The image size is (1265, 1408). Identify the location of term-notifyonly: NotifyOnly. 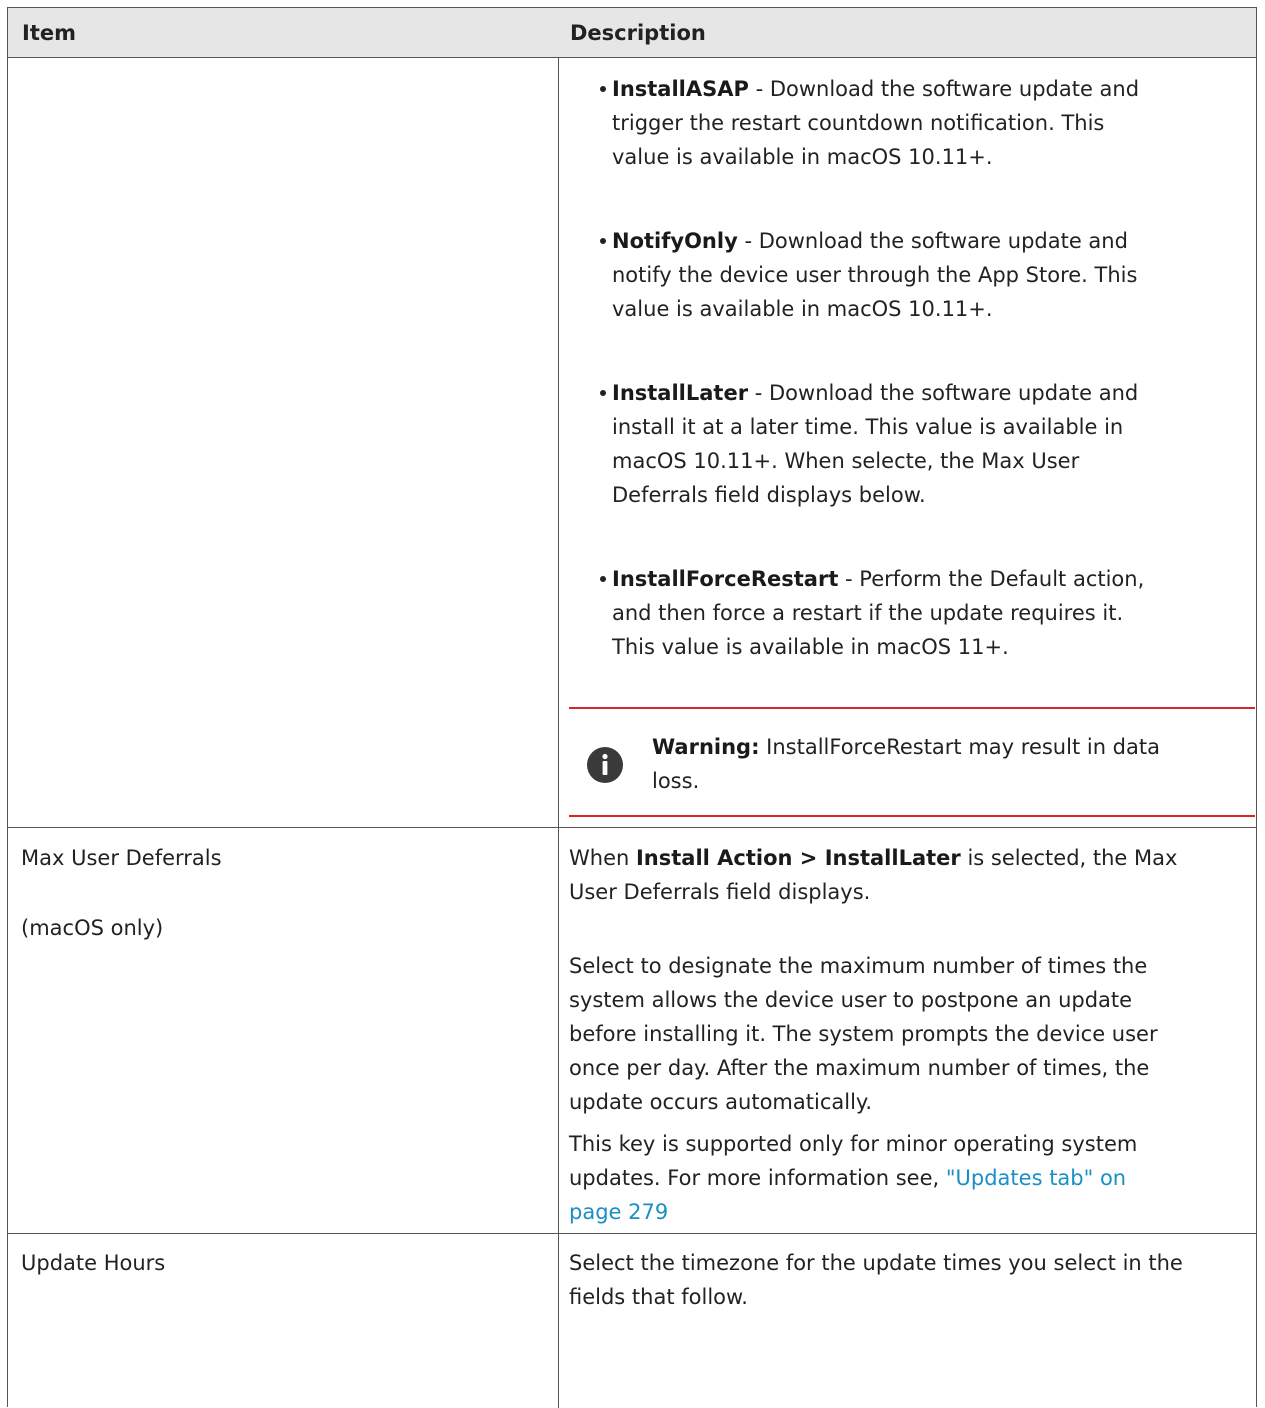
(675, 241).